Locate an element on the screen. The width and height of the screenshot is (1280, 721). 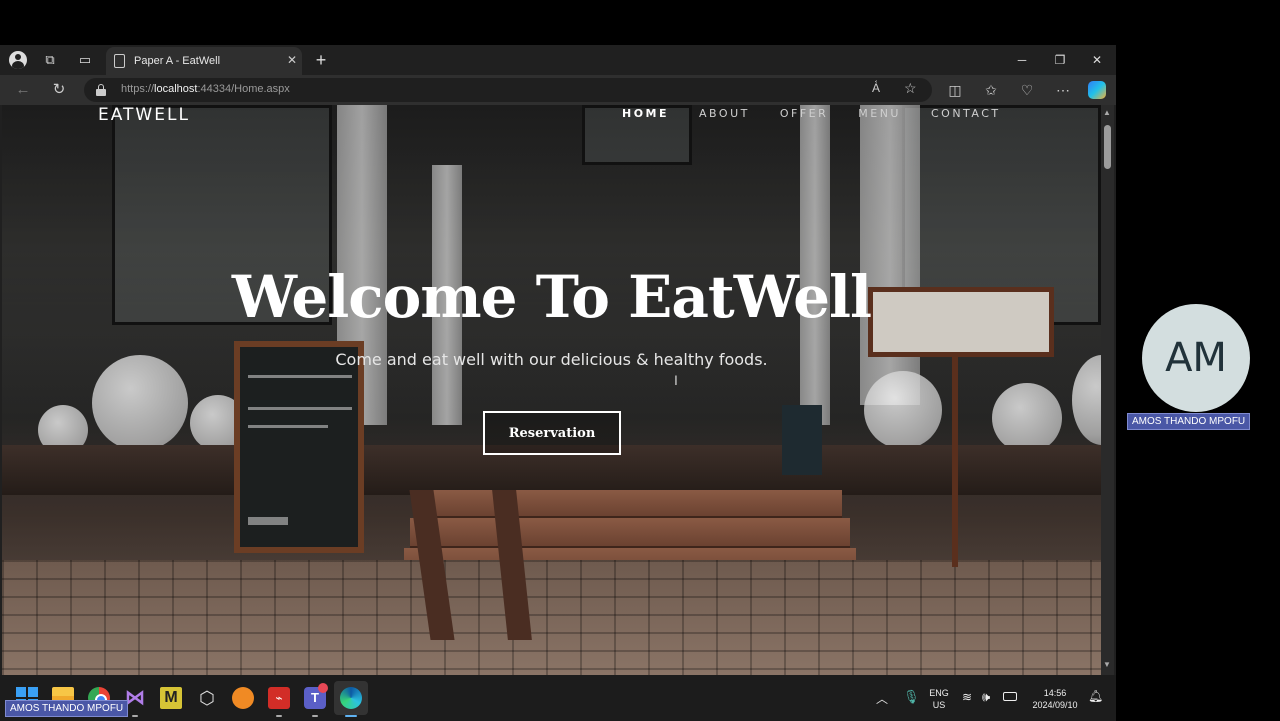
profile-icon is located at coordinates (18, 60).